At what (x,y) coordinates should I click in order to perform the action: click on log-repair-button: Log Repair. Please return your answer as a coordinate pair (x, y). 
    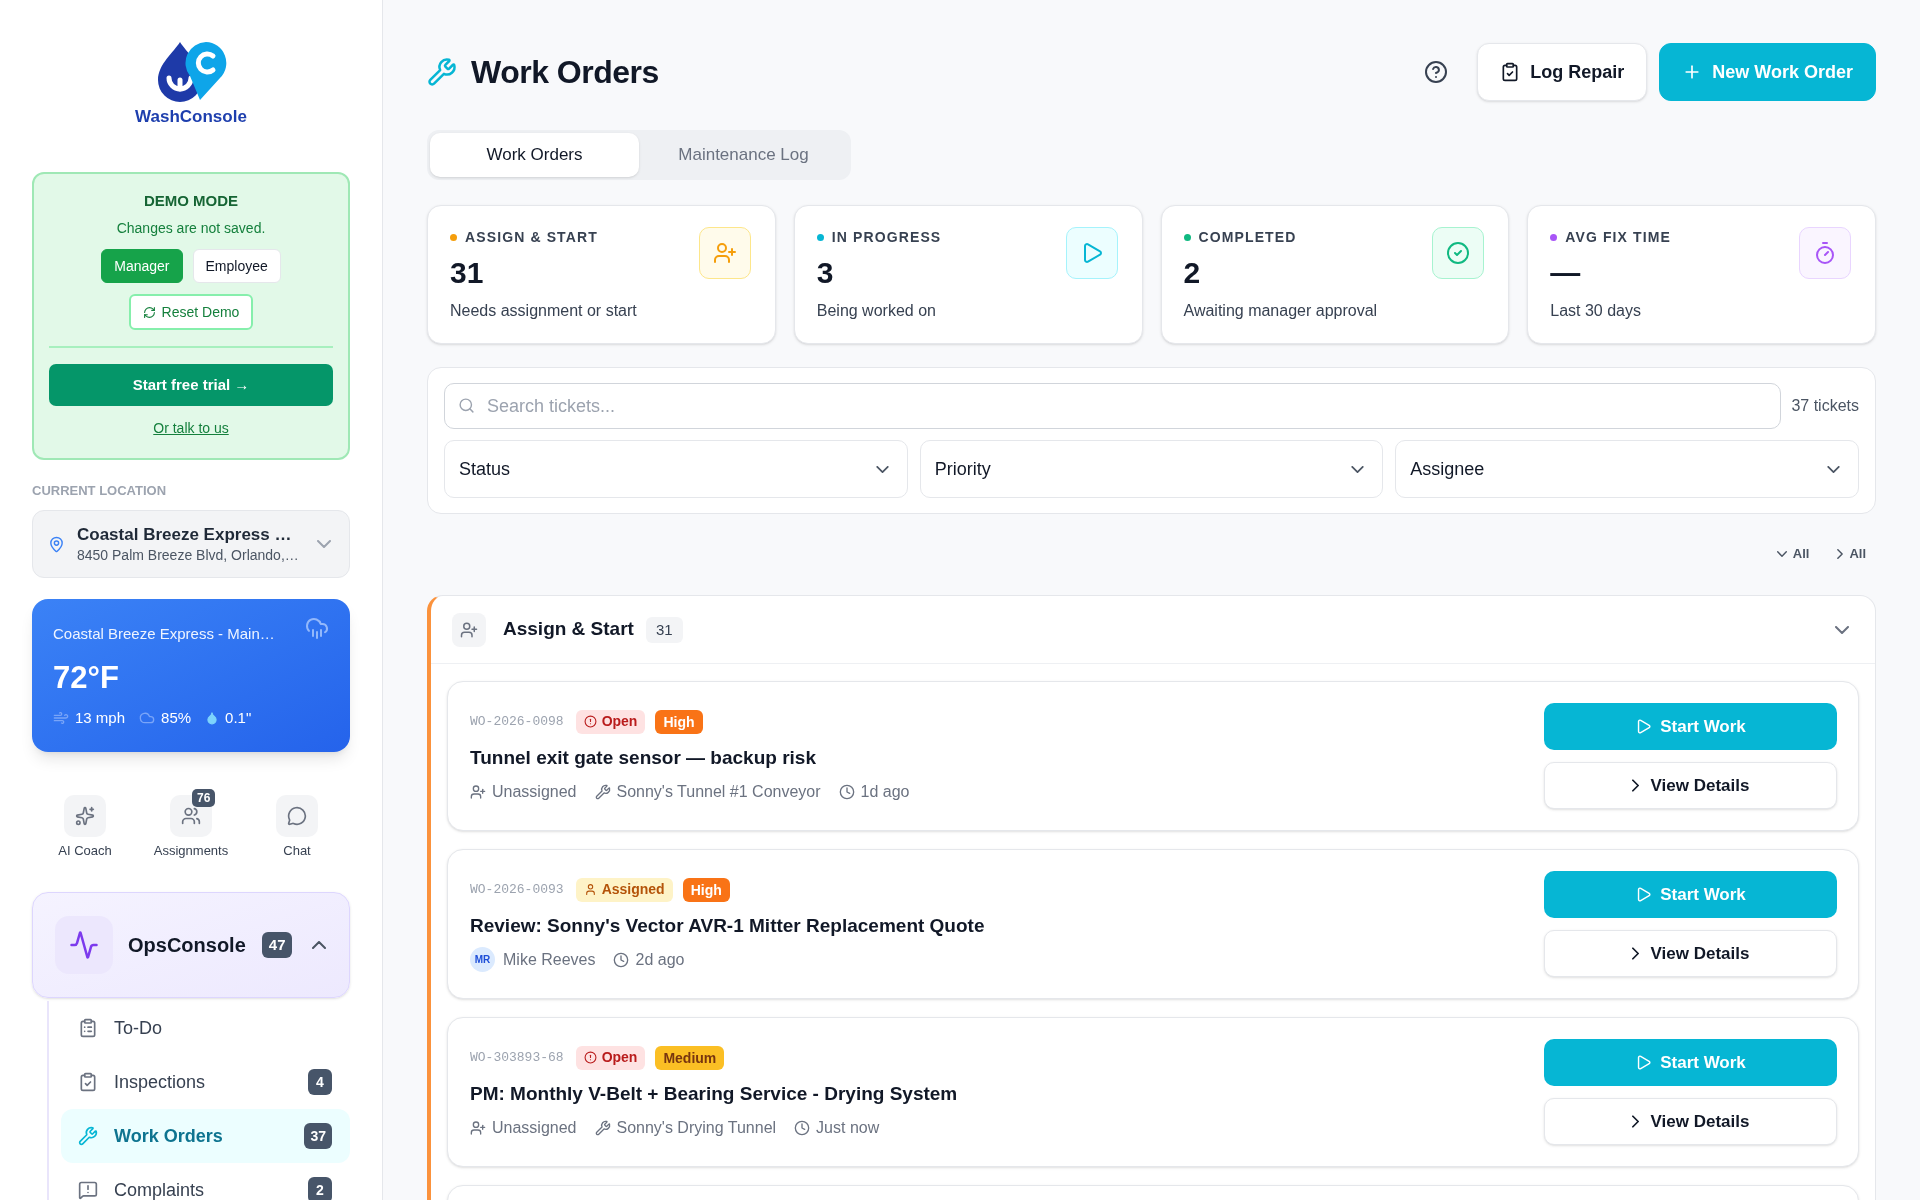
    Looking at the image, I should click on (1562, 72).